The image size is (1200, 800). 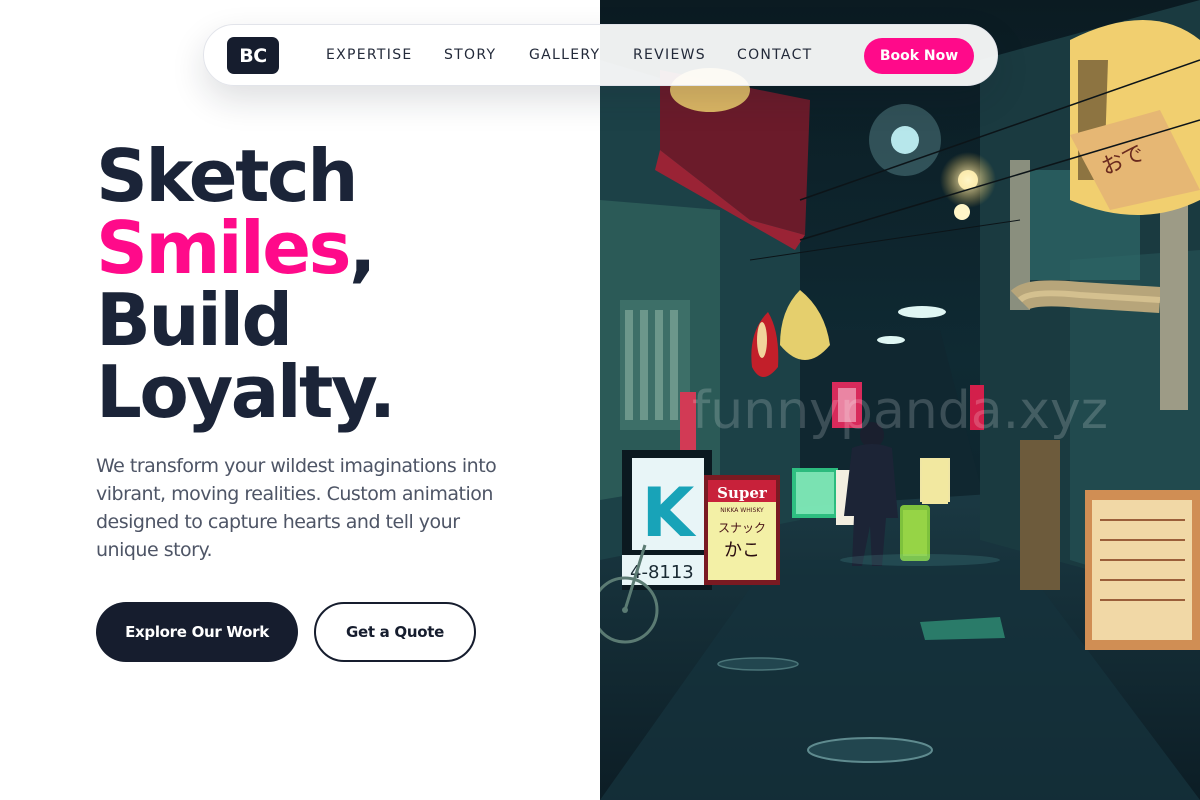 What do you see at coordinates (246, 392) in the screenshot?
I see `hero-title-line-4: Loyalty.` at bounding box center [246, 392].